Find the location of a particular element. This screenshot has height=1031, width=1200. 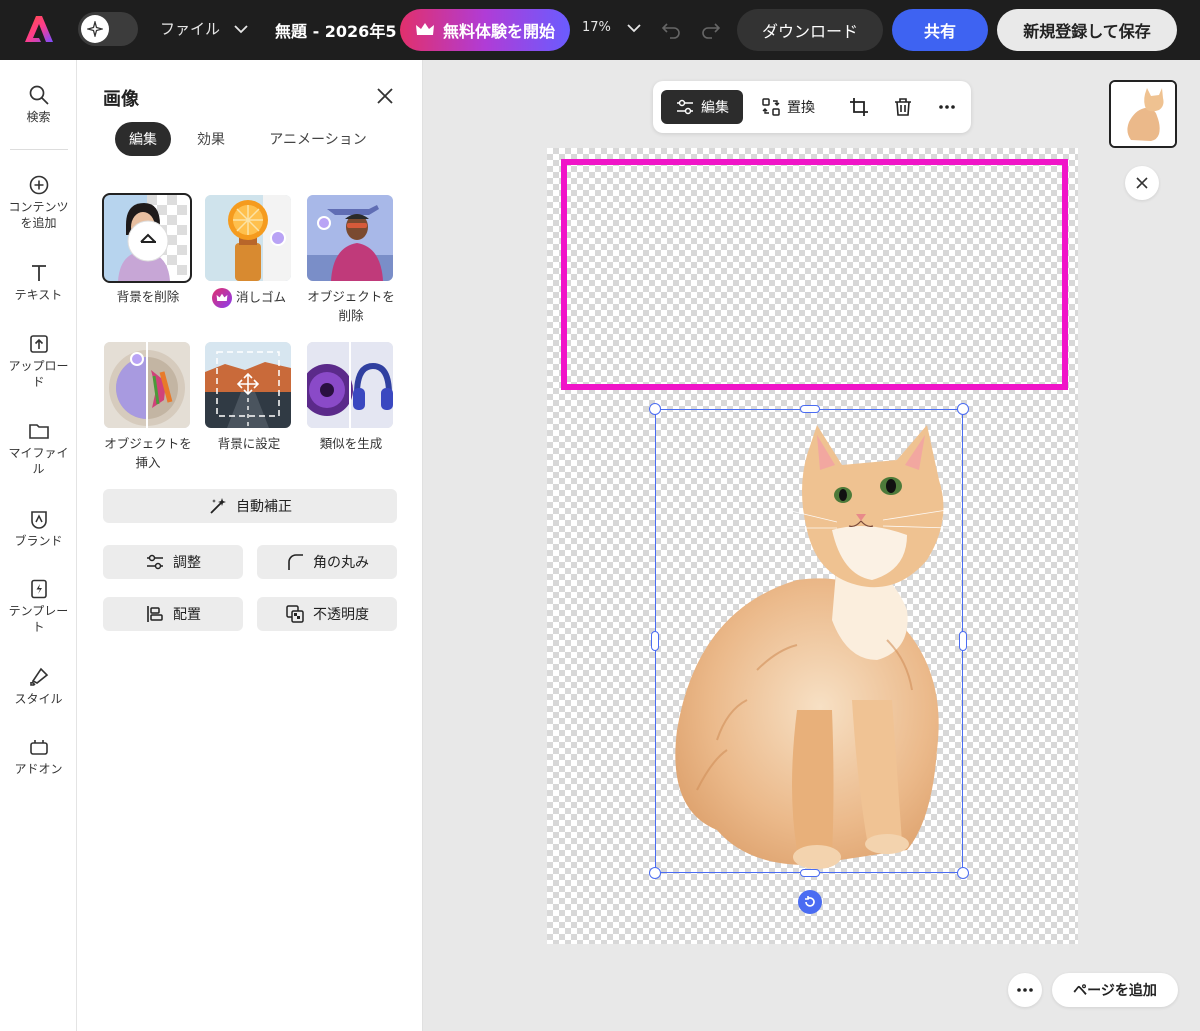

download-button: ダウンロード is located at coordinates (810, 30).